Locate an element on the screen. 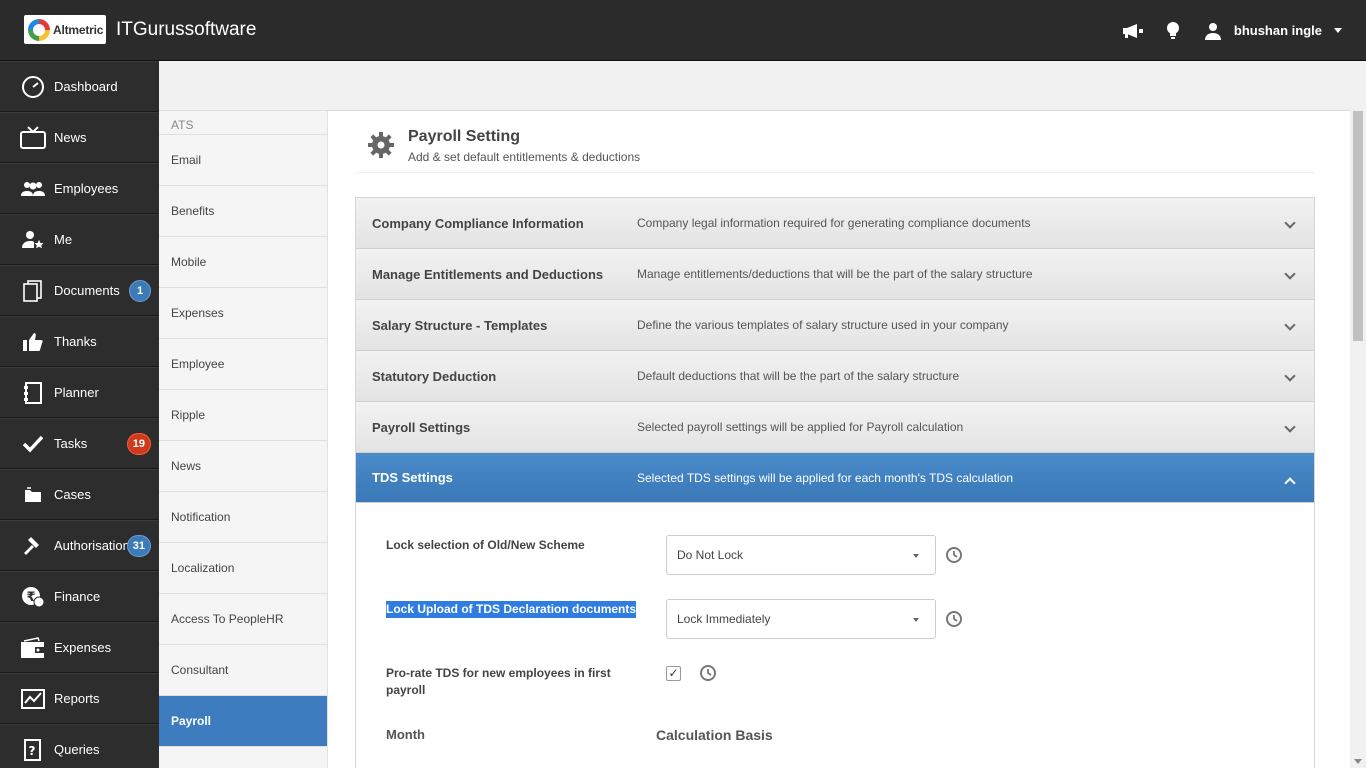 This screenshot has width=1366, height=768. scroll-down-arrow is located at coordinates (1358, 761).